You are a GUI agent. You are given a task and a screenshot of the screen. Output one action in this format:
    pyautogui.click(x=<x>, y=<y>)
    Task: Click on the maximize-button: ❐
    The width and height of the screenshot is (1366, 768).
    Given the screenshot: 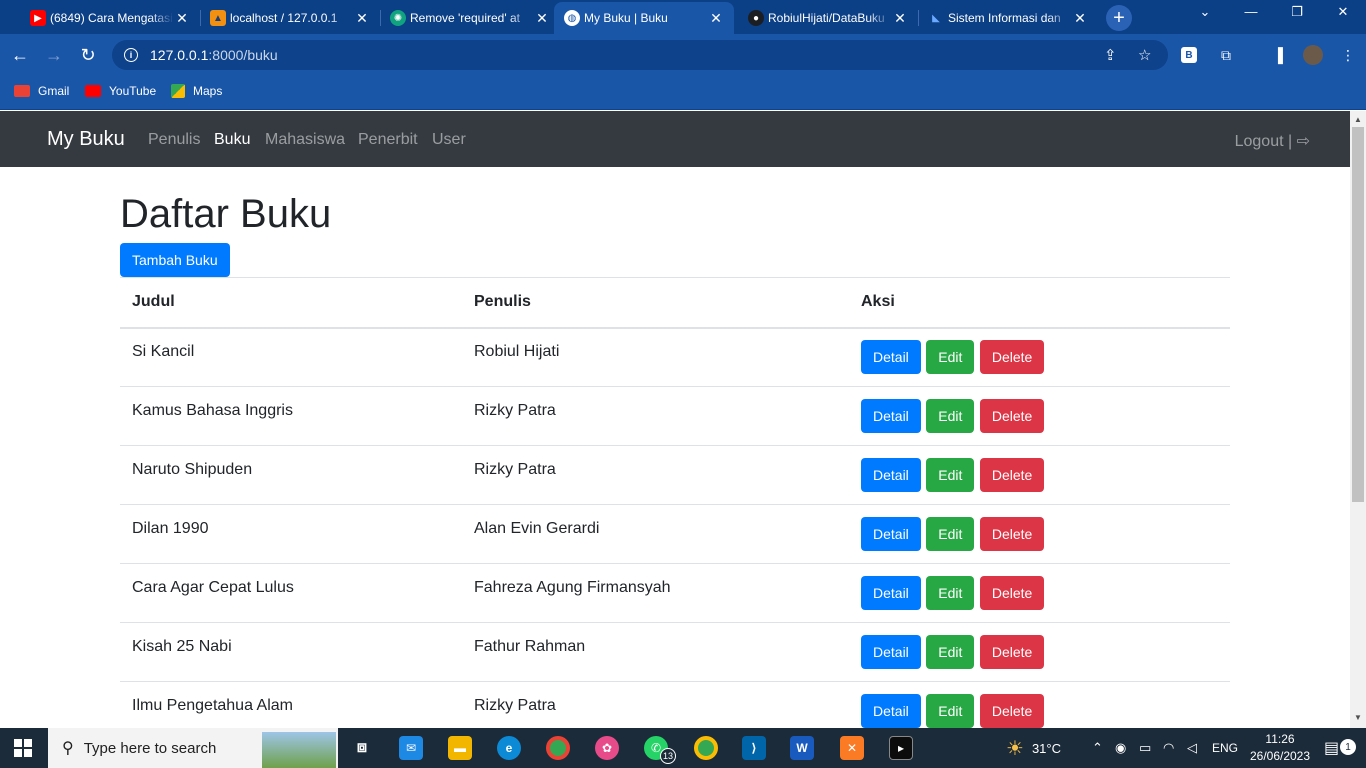 What is the action you would take?
    pyautogui.click(x=1297, y=12)
    